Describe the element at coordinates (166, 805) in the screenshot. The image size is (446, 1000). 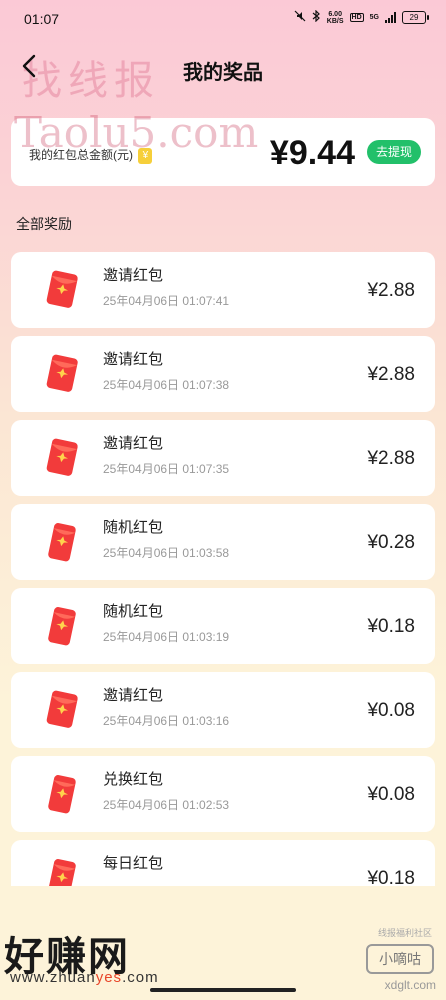
I see `reward-time: 25年04月06日 01:02:53` at that location.